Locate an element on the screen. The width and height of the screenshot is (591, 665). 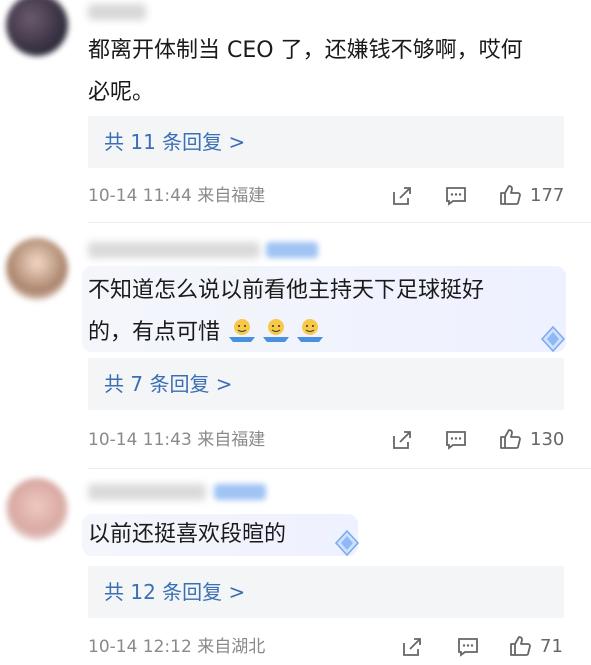
replies-label: 共 11 条回复 > is located at coordinates (175, 142).